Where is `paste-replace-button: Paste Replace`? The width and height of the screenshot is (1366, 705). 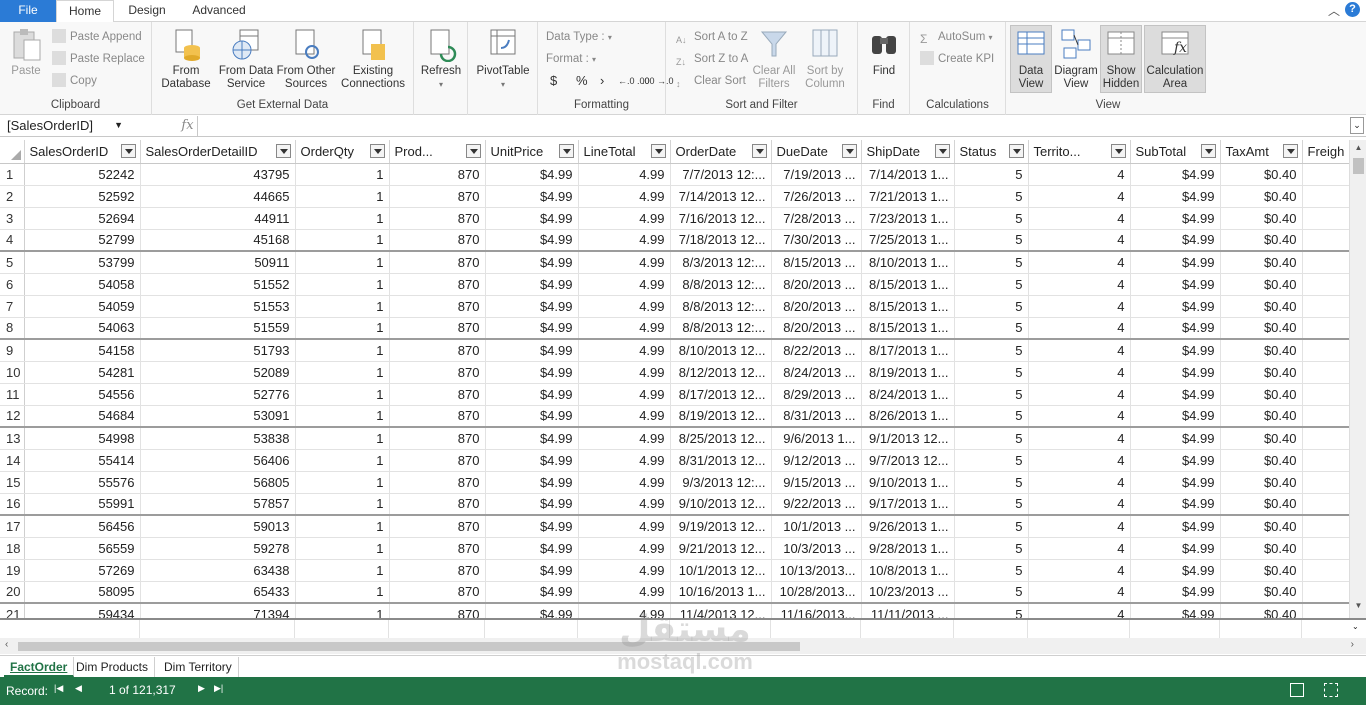
paste-replace-button: Paste Replace is located at coordinates (98, 59).